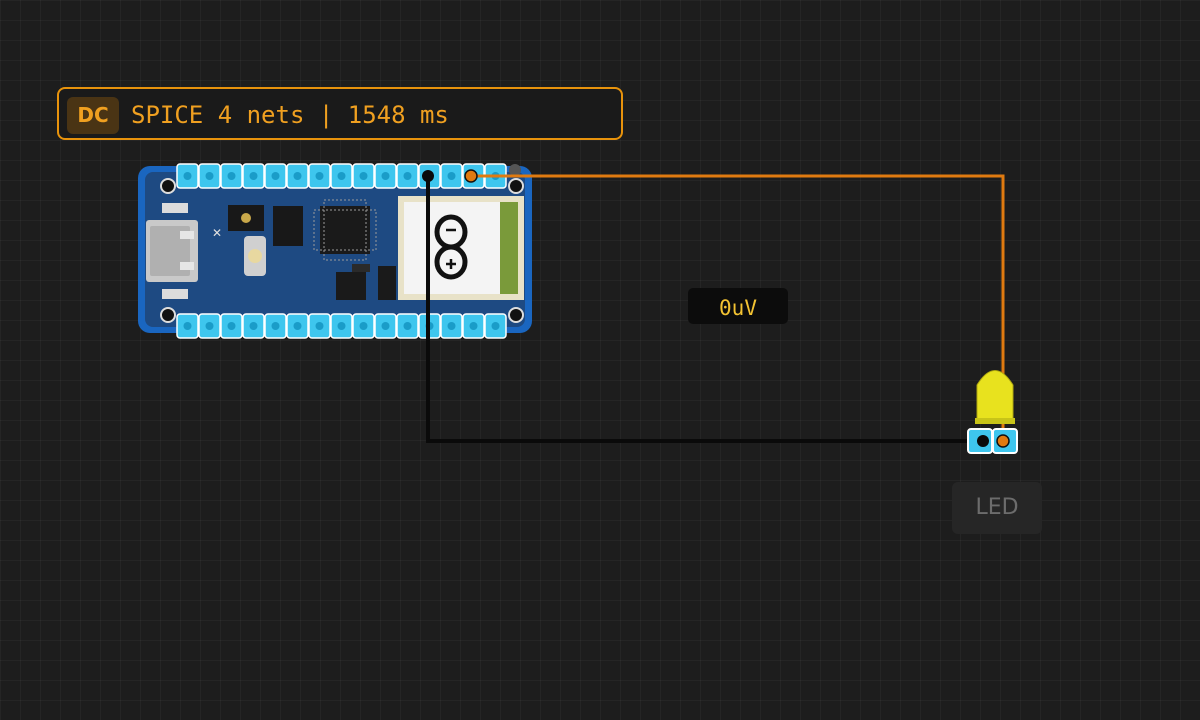  Describe the element at coordinates (997, 508) in the screenshot. I see `led-label: LED` at that location.